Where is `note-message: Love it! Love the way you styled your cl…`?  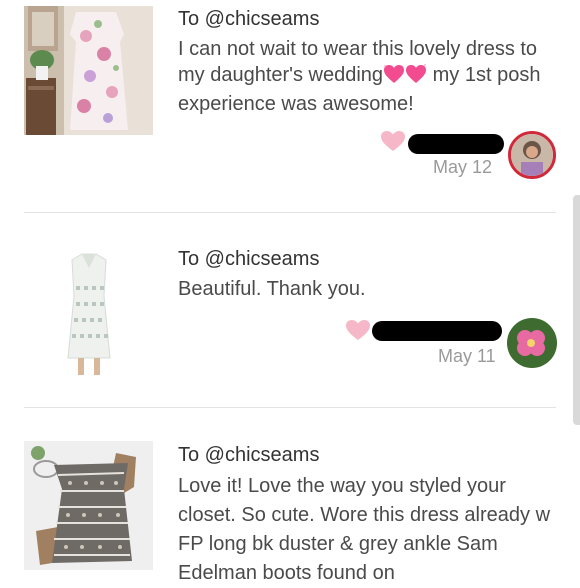 note-message: Love it! Love the way you styled your cl… is located at coordinates (364, 529).